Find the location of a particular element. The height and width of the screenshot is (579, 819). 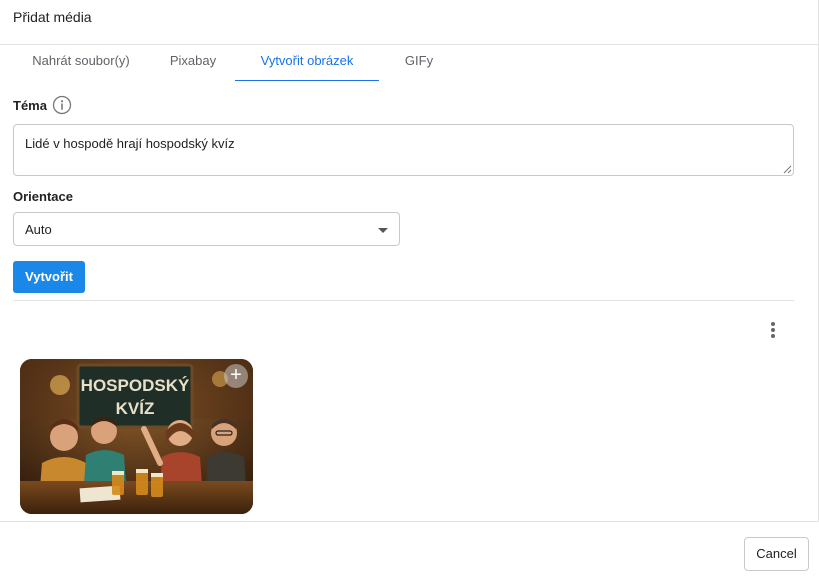

dialog-footer: Cancel is located at coordinates (409, 550).